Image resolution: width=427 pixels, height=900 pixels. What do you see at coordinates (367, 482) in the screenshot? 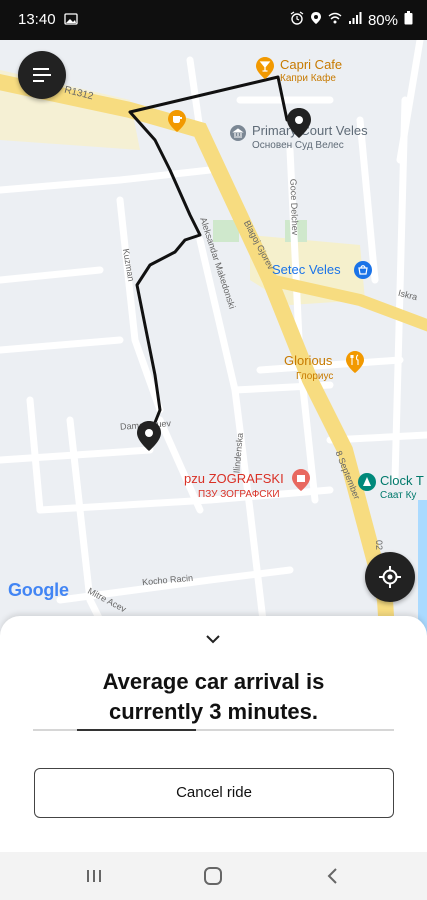
I see `landmark-pin-icon` at bounding box center [367, 482].